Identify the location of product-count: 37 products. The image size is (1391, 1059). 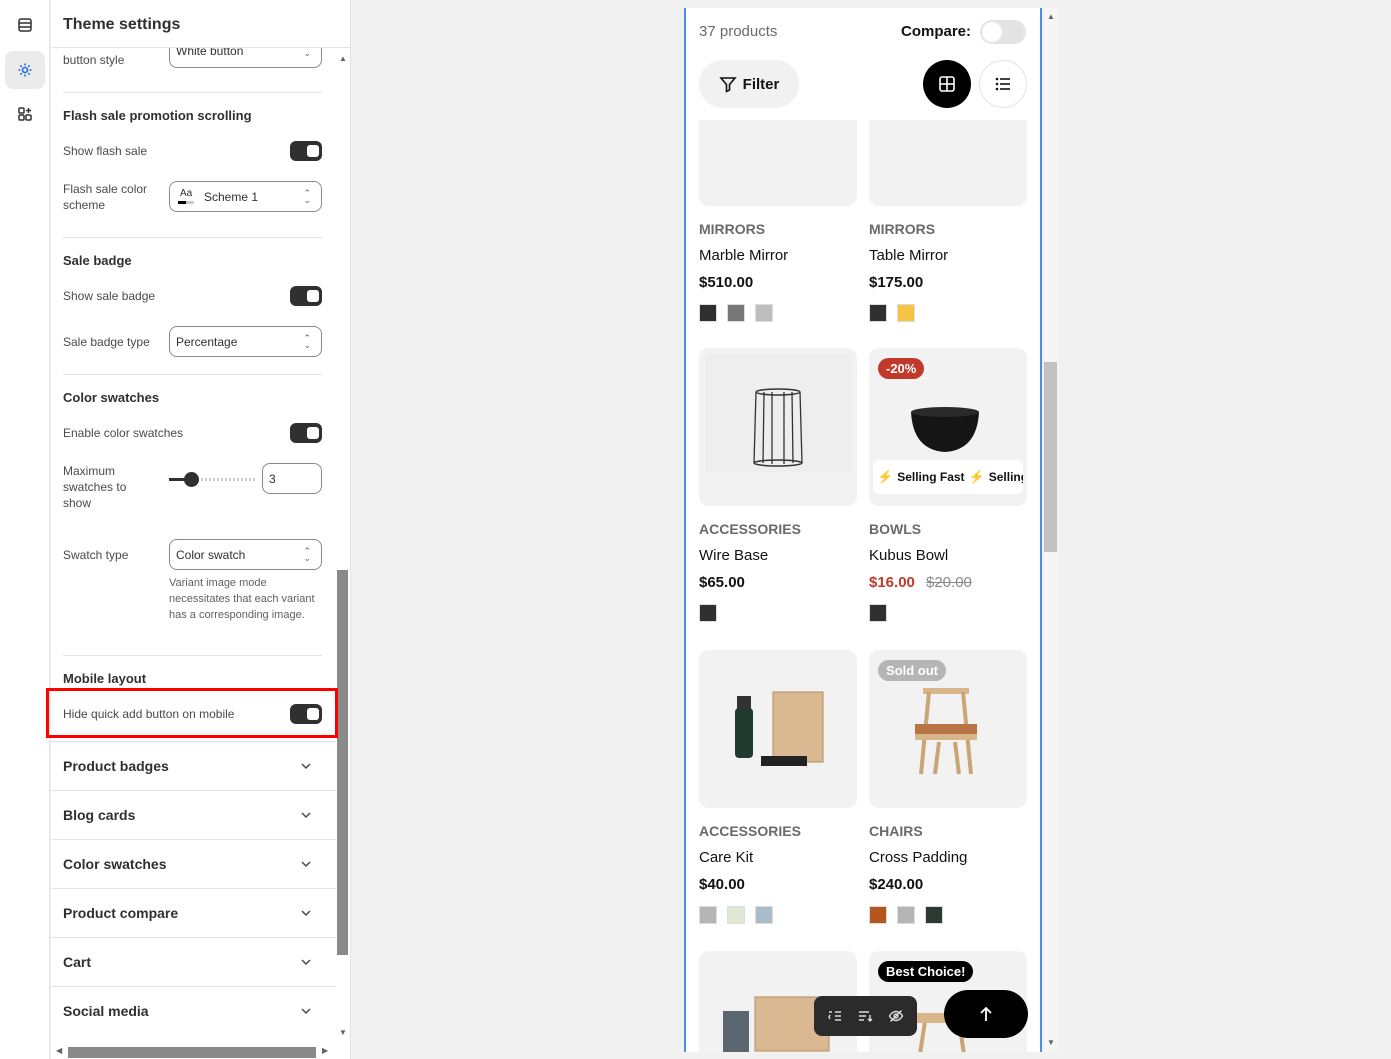
(738, 31).